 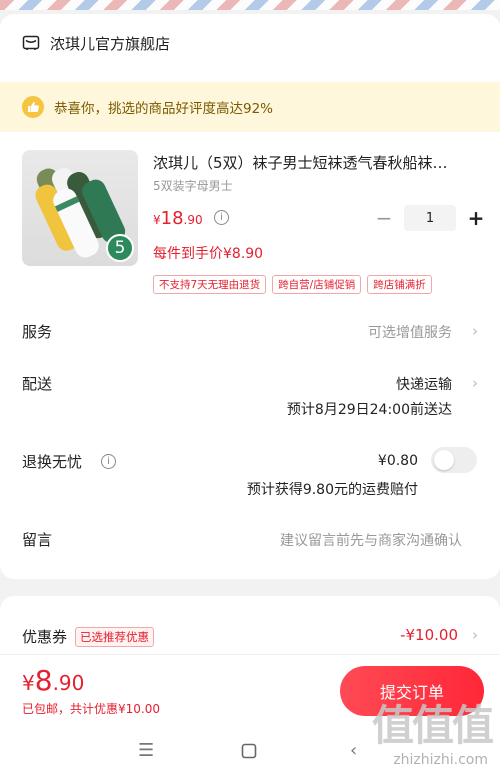 What do you see at coordinates (120, 248) in the screenshot?
I see `pack-count-badge: 5` at bounding box center [120, 248].